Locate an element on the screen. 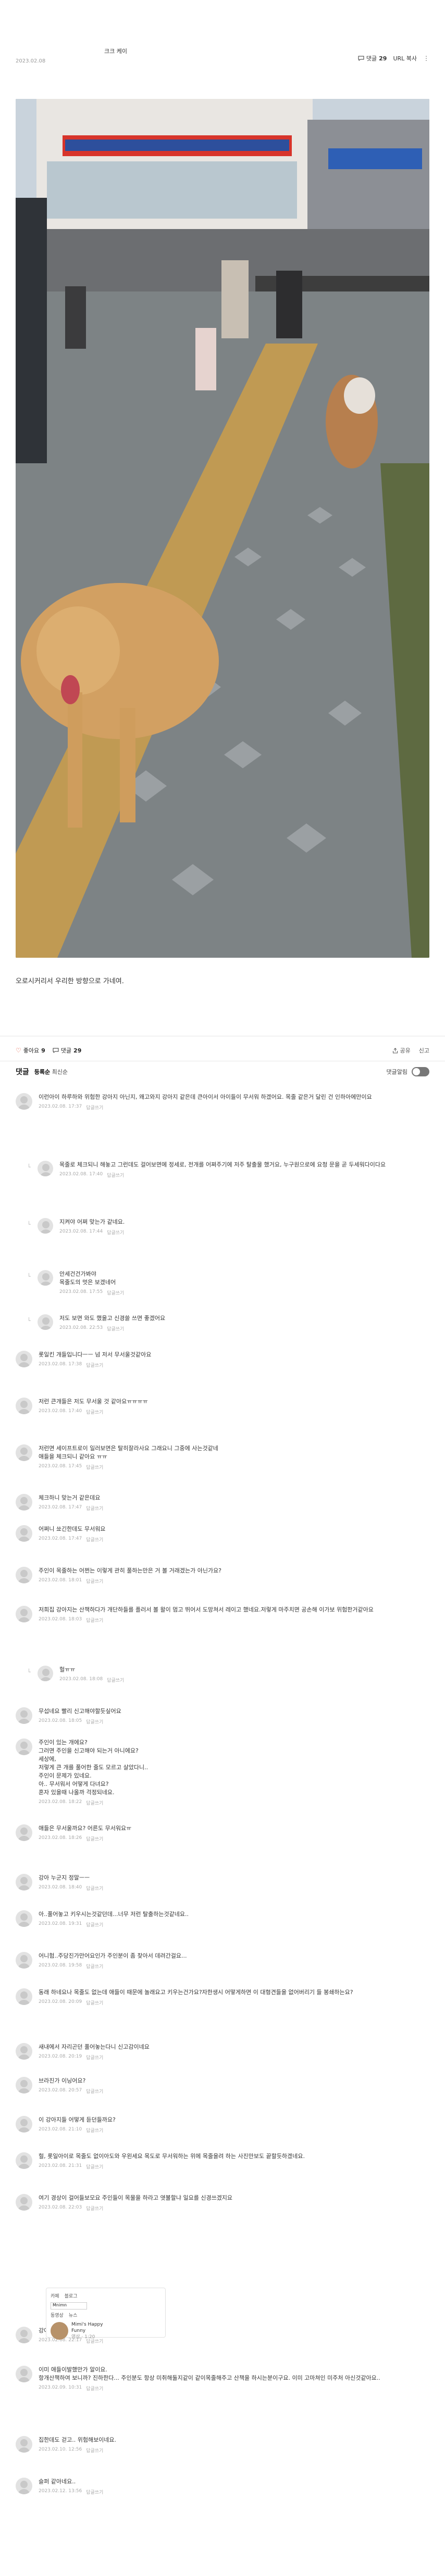 The height and width of the screenshot is (2576, 445). sort-registered: 등록순 is located at coordinates (42, 1072).